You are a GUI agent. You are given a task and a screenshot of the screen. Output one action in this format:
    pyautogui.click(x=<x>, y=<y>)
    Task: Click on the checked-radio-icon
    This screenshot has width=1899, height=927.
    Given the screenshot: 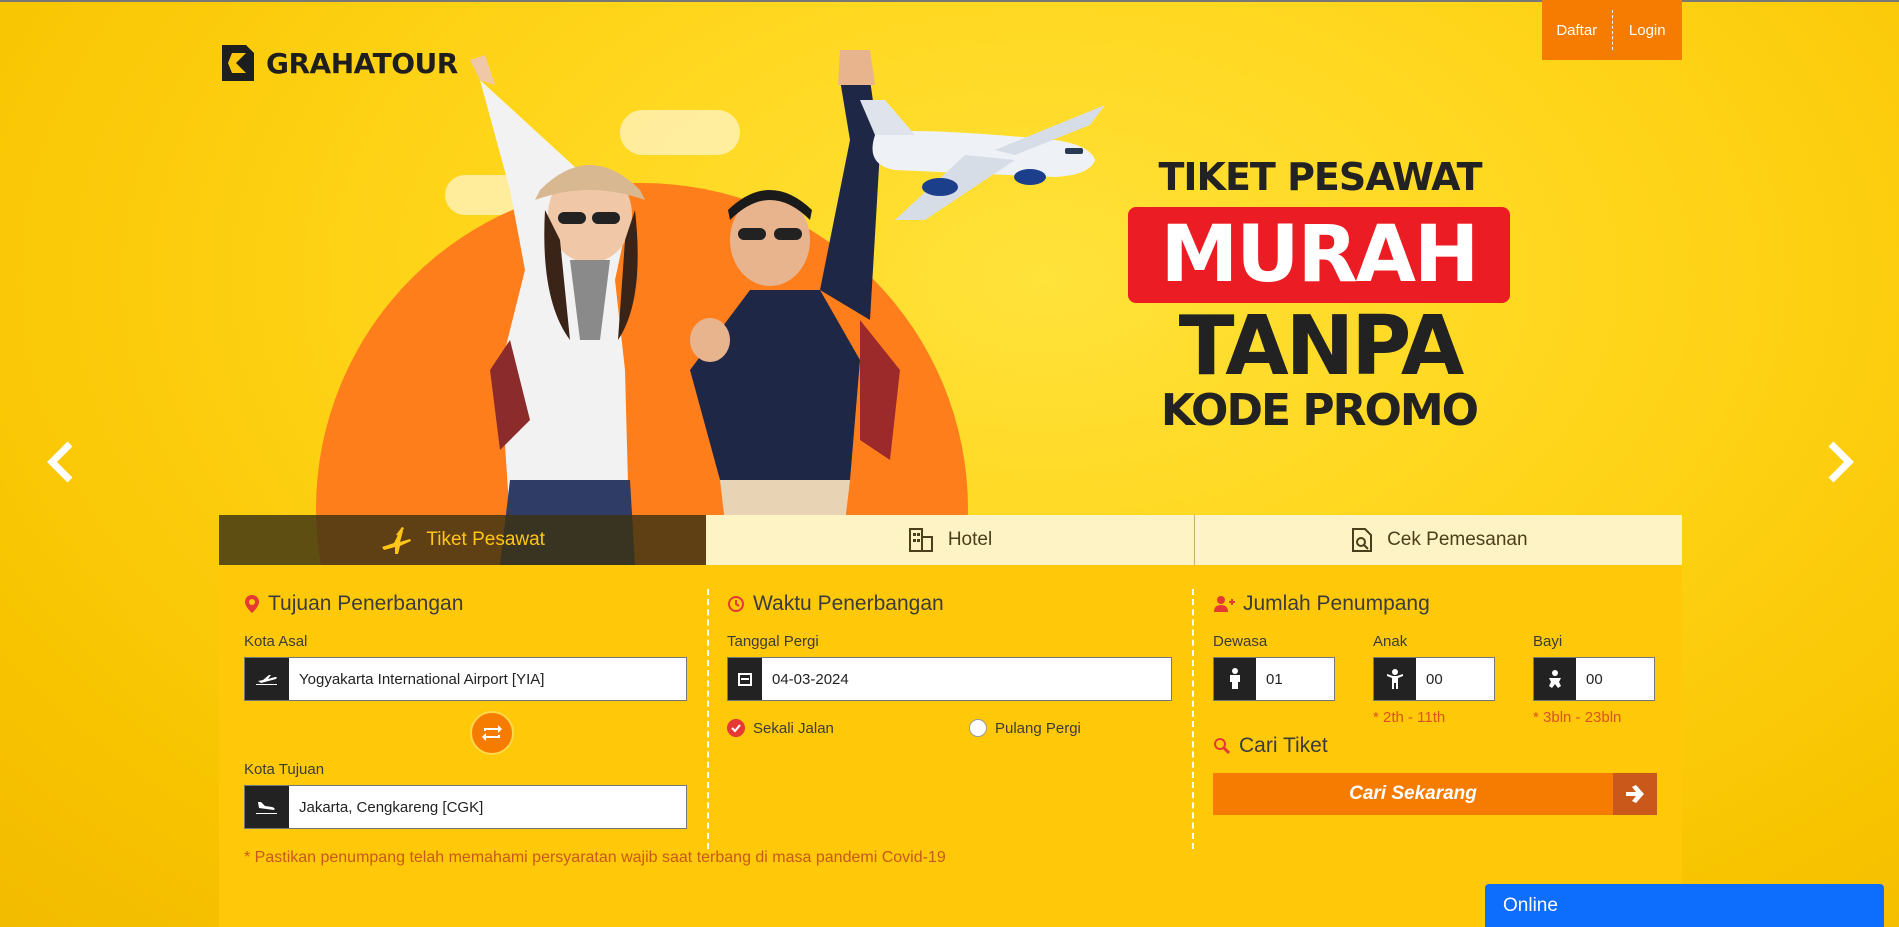 What is the action you would take?
    pyautogui.click(x=736, y=728)
    